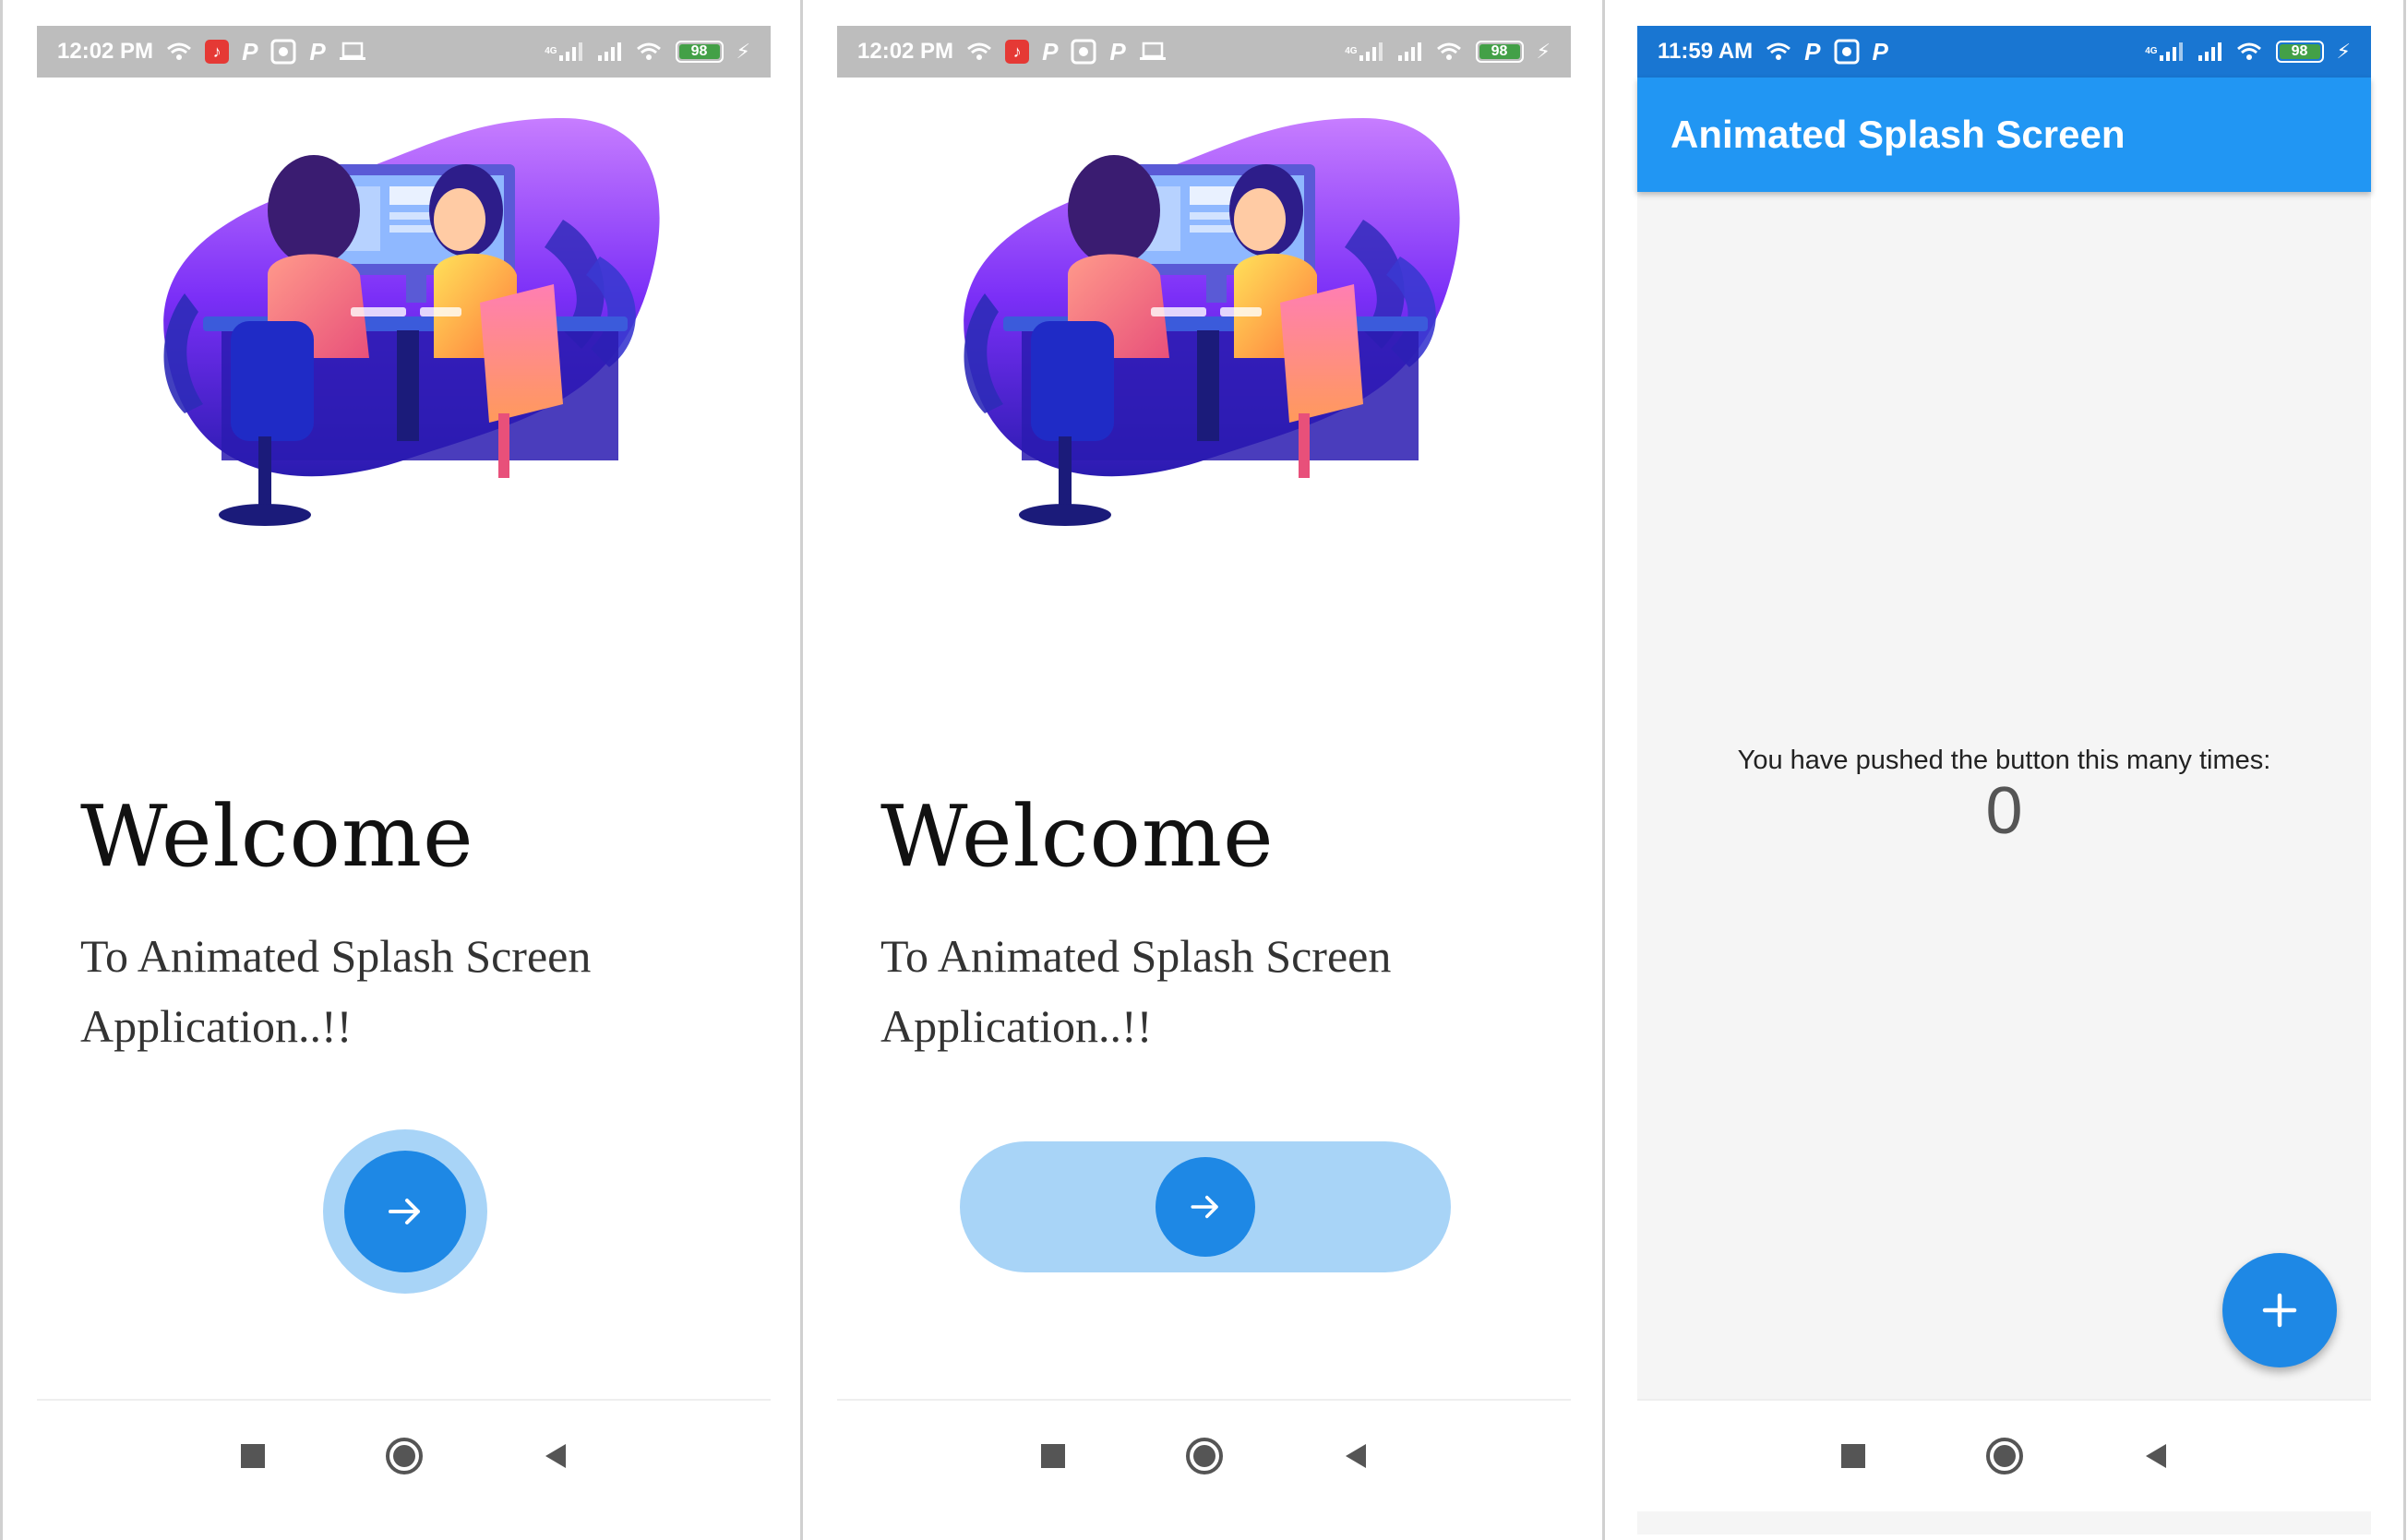 The image size is (2407, 1540). Describe the element at coordinates (2004, 52) in the screenshot. I see `status-bar: 11:59 AM P P 4G 98 ⚡` at that location.